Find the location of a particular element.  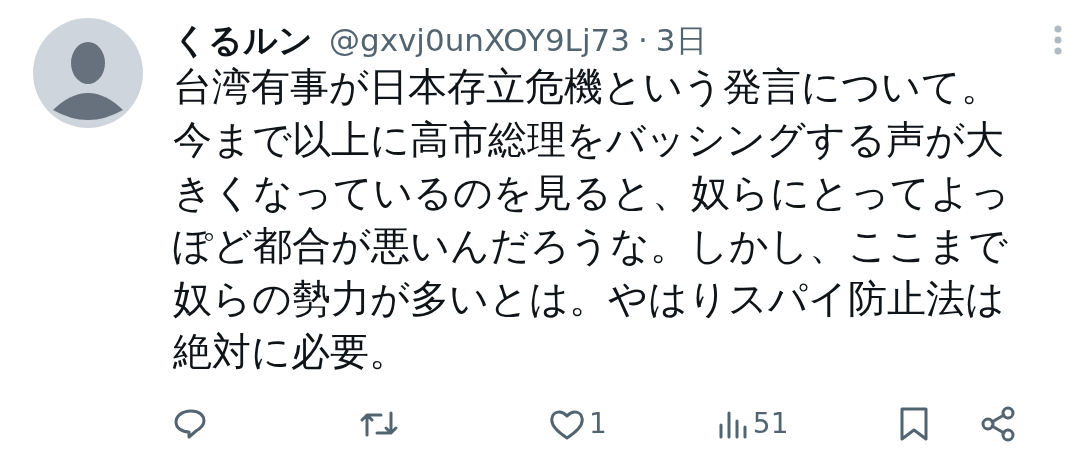

views-button: 51 is located at coordinates (752, 424).